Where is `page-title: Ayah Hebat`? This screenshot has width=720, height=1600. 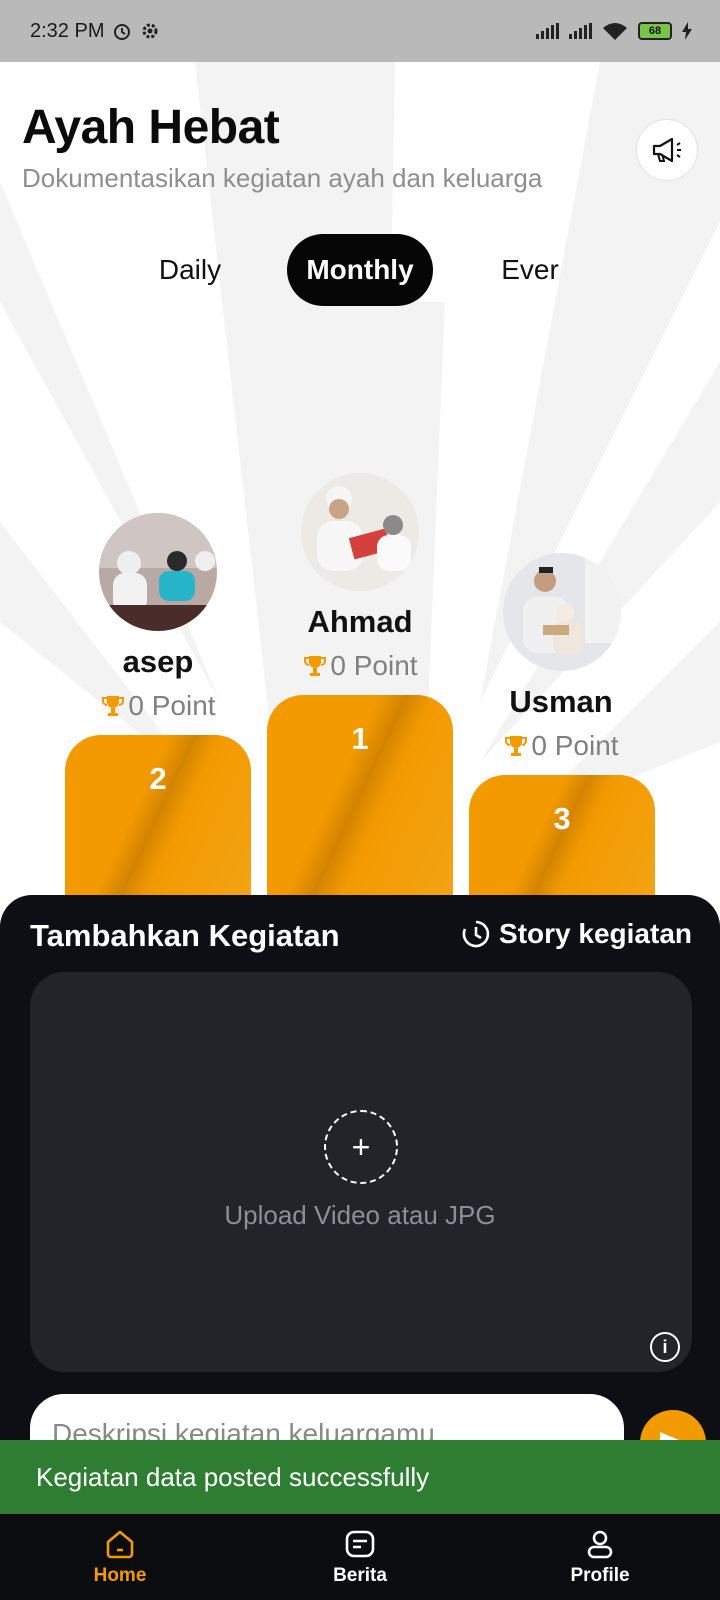 page-title: Ayah Hebat is located at coordinates (151, 127).